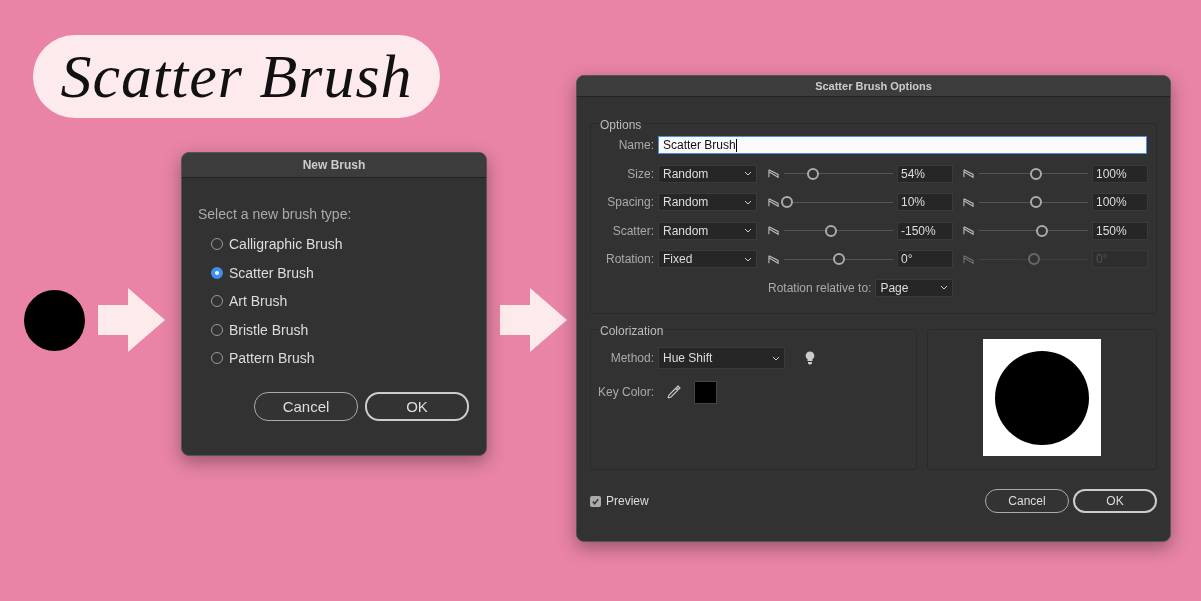 The width and height of the screenshot is (1201, 601). Describe the element at coordinates (873, 86) in the screenshot. I see `dialog-title: Scatter Brush Options` at that location.